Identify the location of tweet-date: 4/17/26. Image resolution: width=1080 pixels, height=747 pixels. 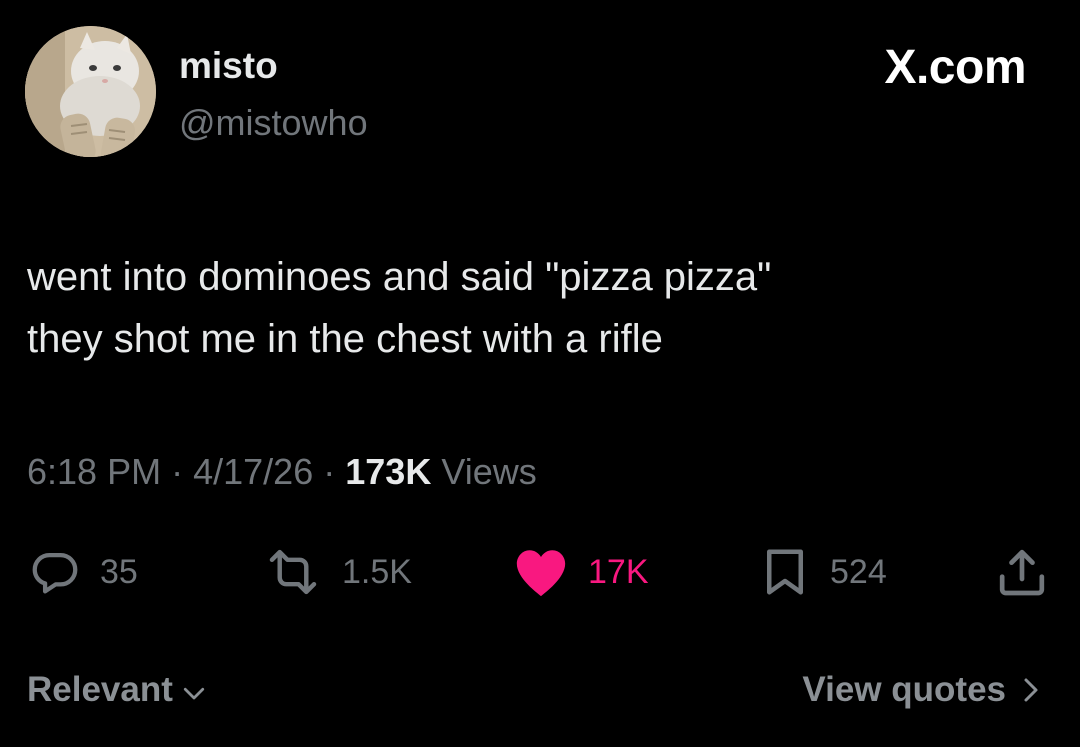
(253, 471).